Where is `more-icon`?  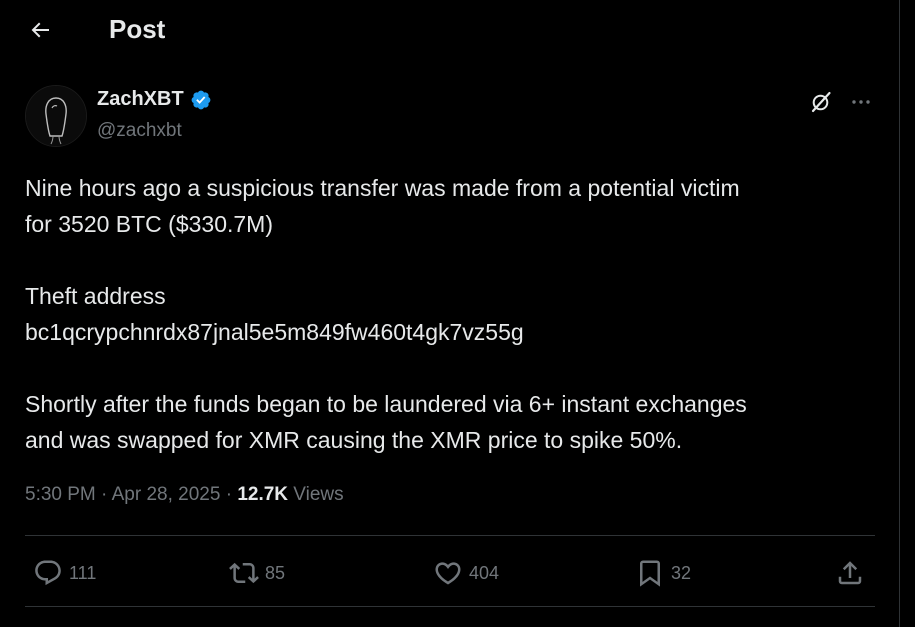
more-icon is located at coordinates (861, 102).